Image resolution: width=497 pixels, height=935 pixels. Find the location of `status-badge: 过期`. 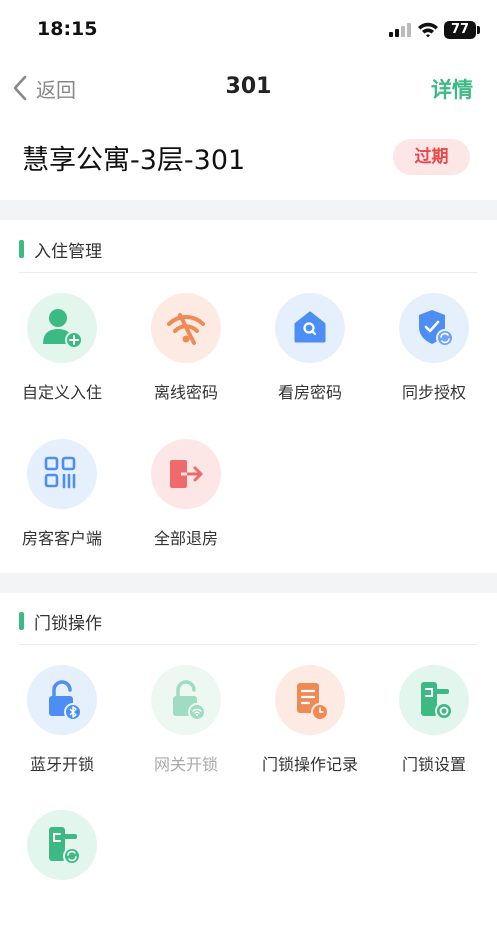

status-badge: 过期 is located at coordinates (431, 157).